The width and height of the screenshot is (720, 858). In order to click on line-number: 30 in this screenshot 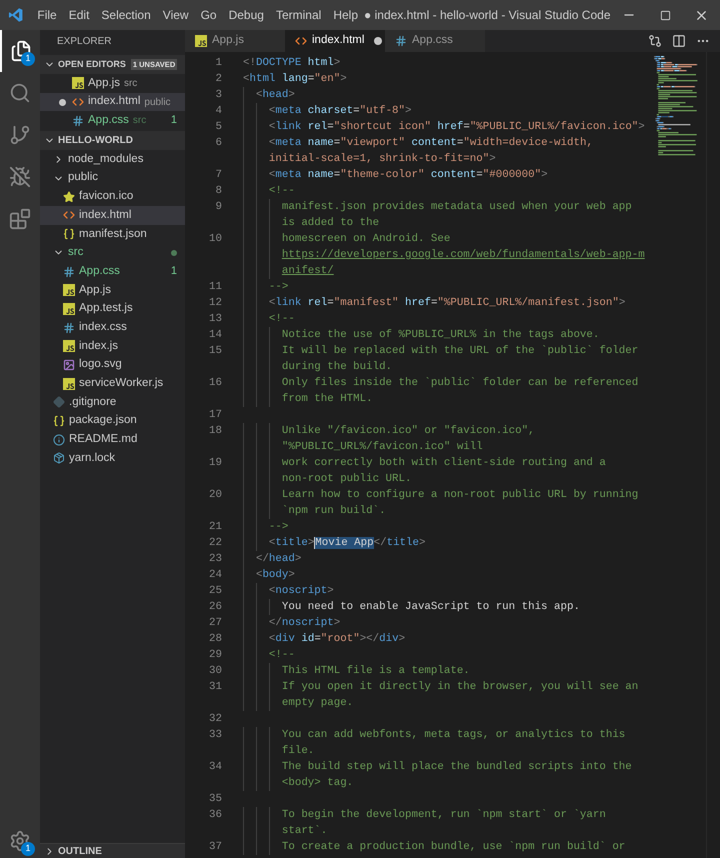, I will do `click(215, 671)`.